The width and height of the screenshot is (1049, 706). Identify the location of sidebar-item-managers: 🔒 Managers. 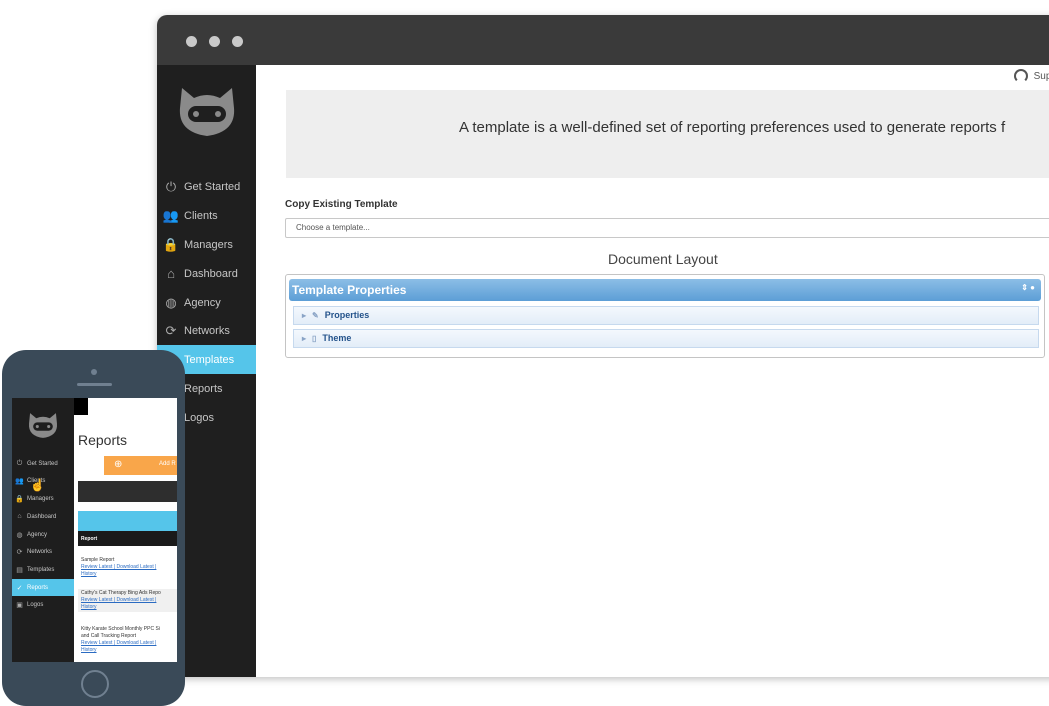
(206, 244).